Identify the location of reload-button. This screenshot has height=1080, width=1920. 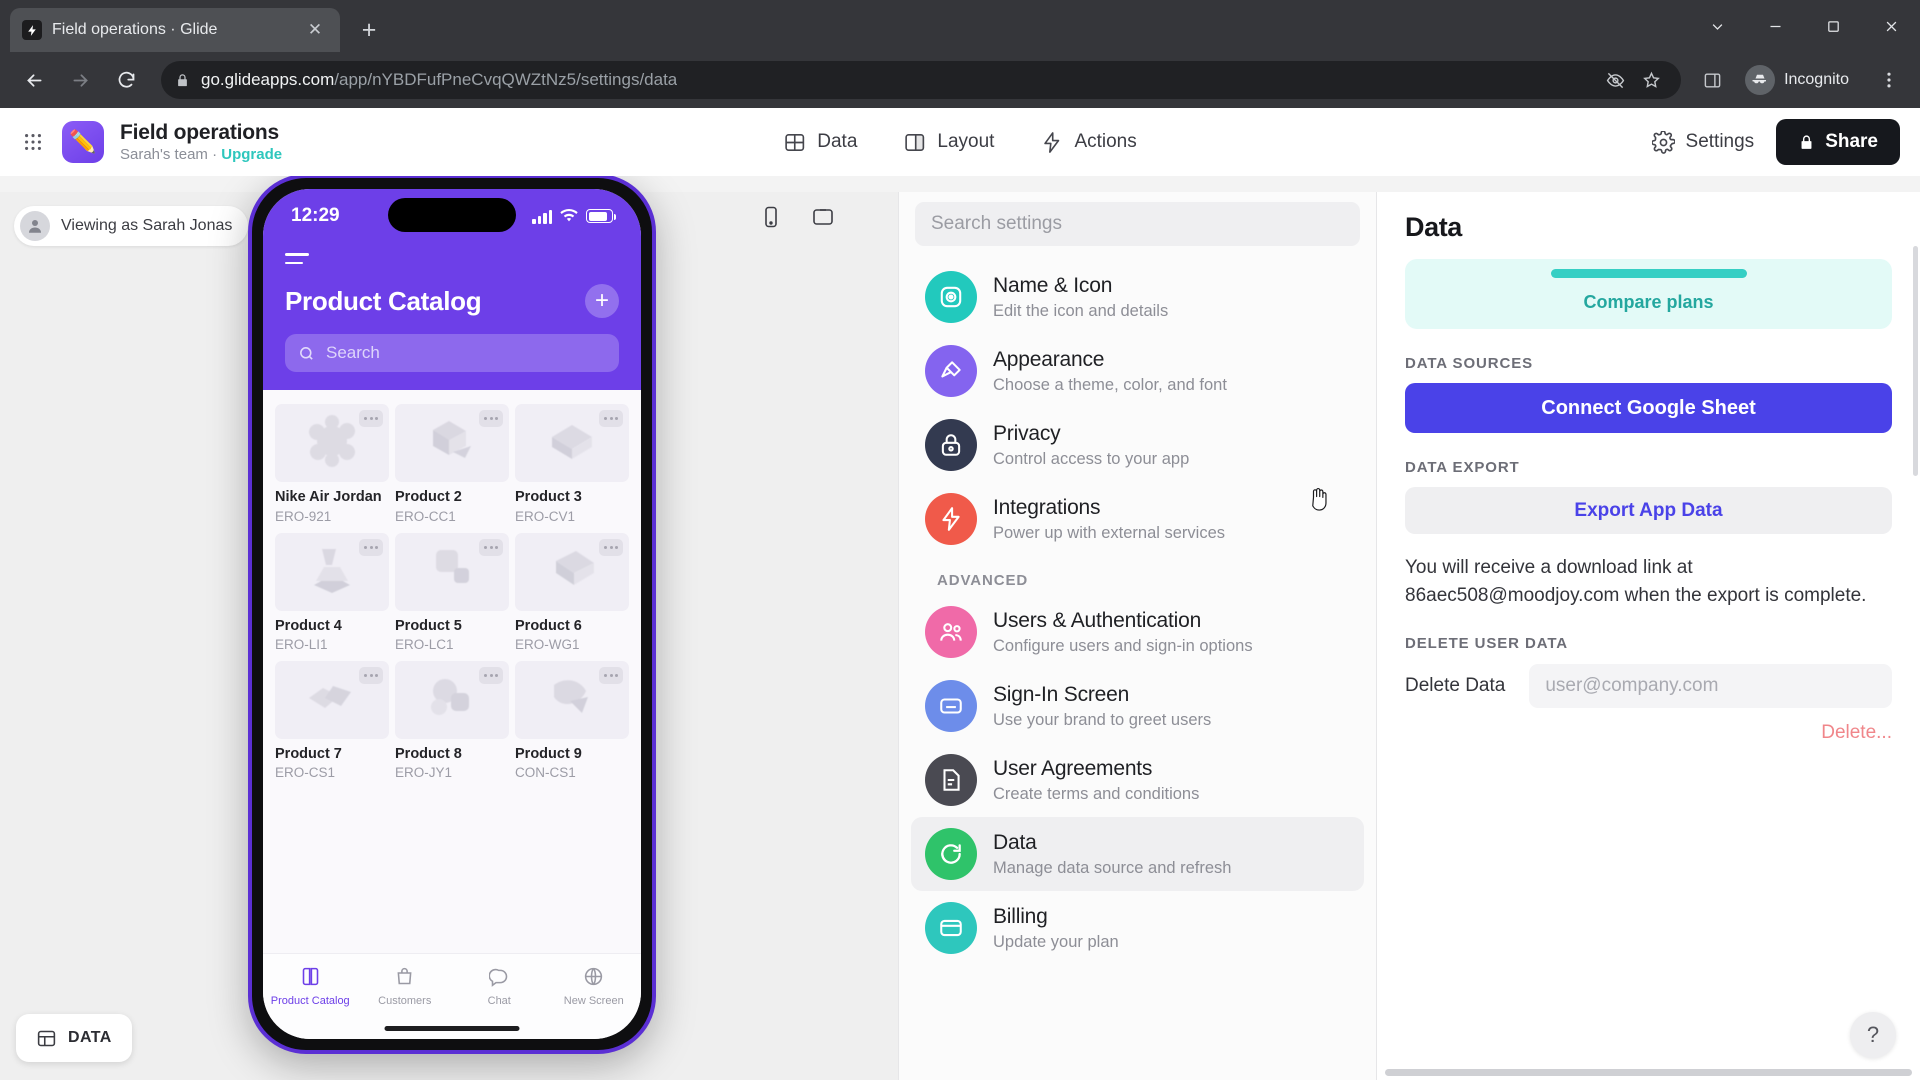
(126, 80).